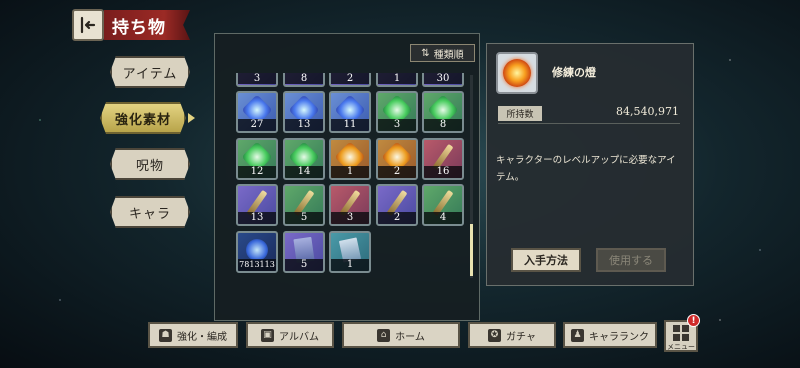 This screenshot has height=368, width=800. What do you see at coordinates (546, 260) in the screenshot?
I see `acquire-method-button: 入手方法` at bounding box center [546, 260].